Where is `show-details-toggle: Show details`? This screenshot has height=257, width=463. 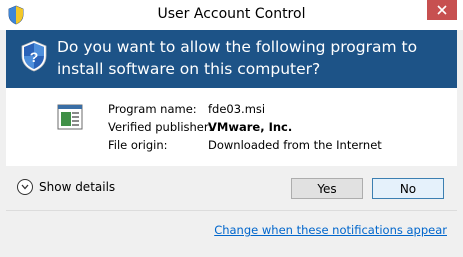
show-details-toggle: Show details is located at coordinates (66, 187).